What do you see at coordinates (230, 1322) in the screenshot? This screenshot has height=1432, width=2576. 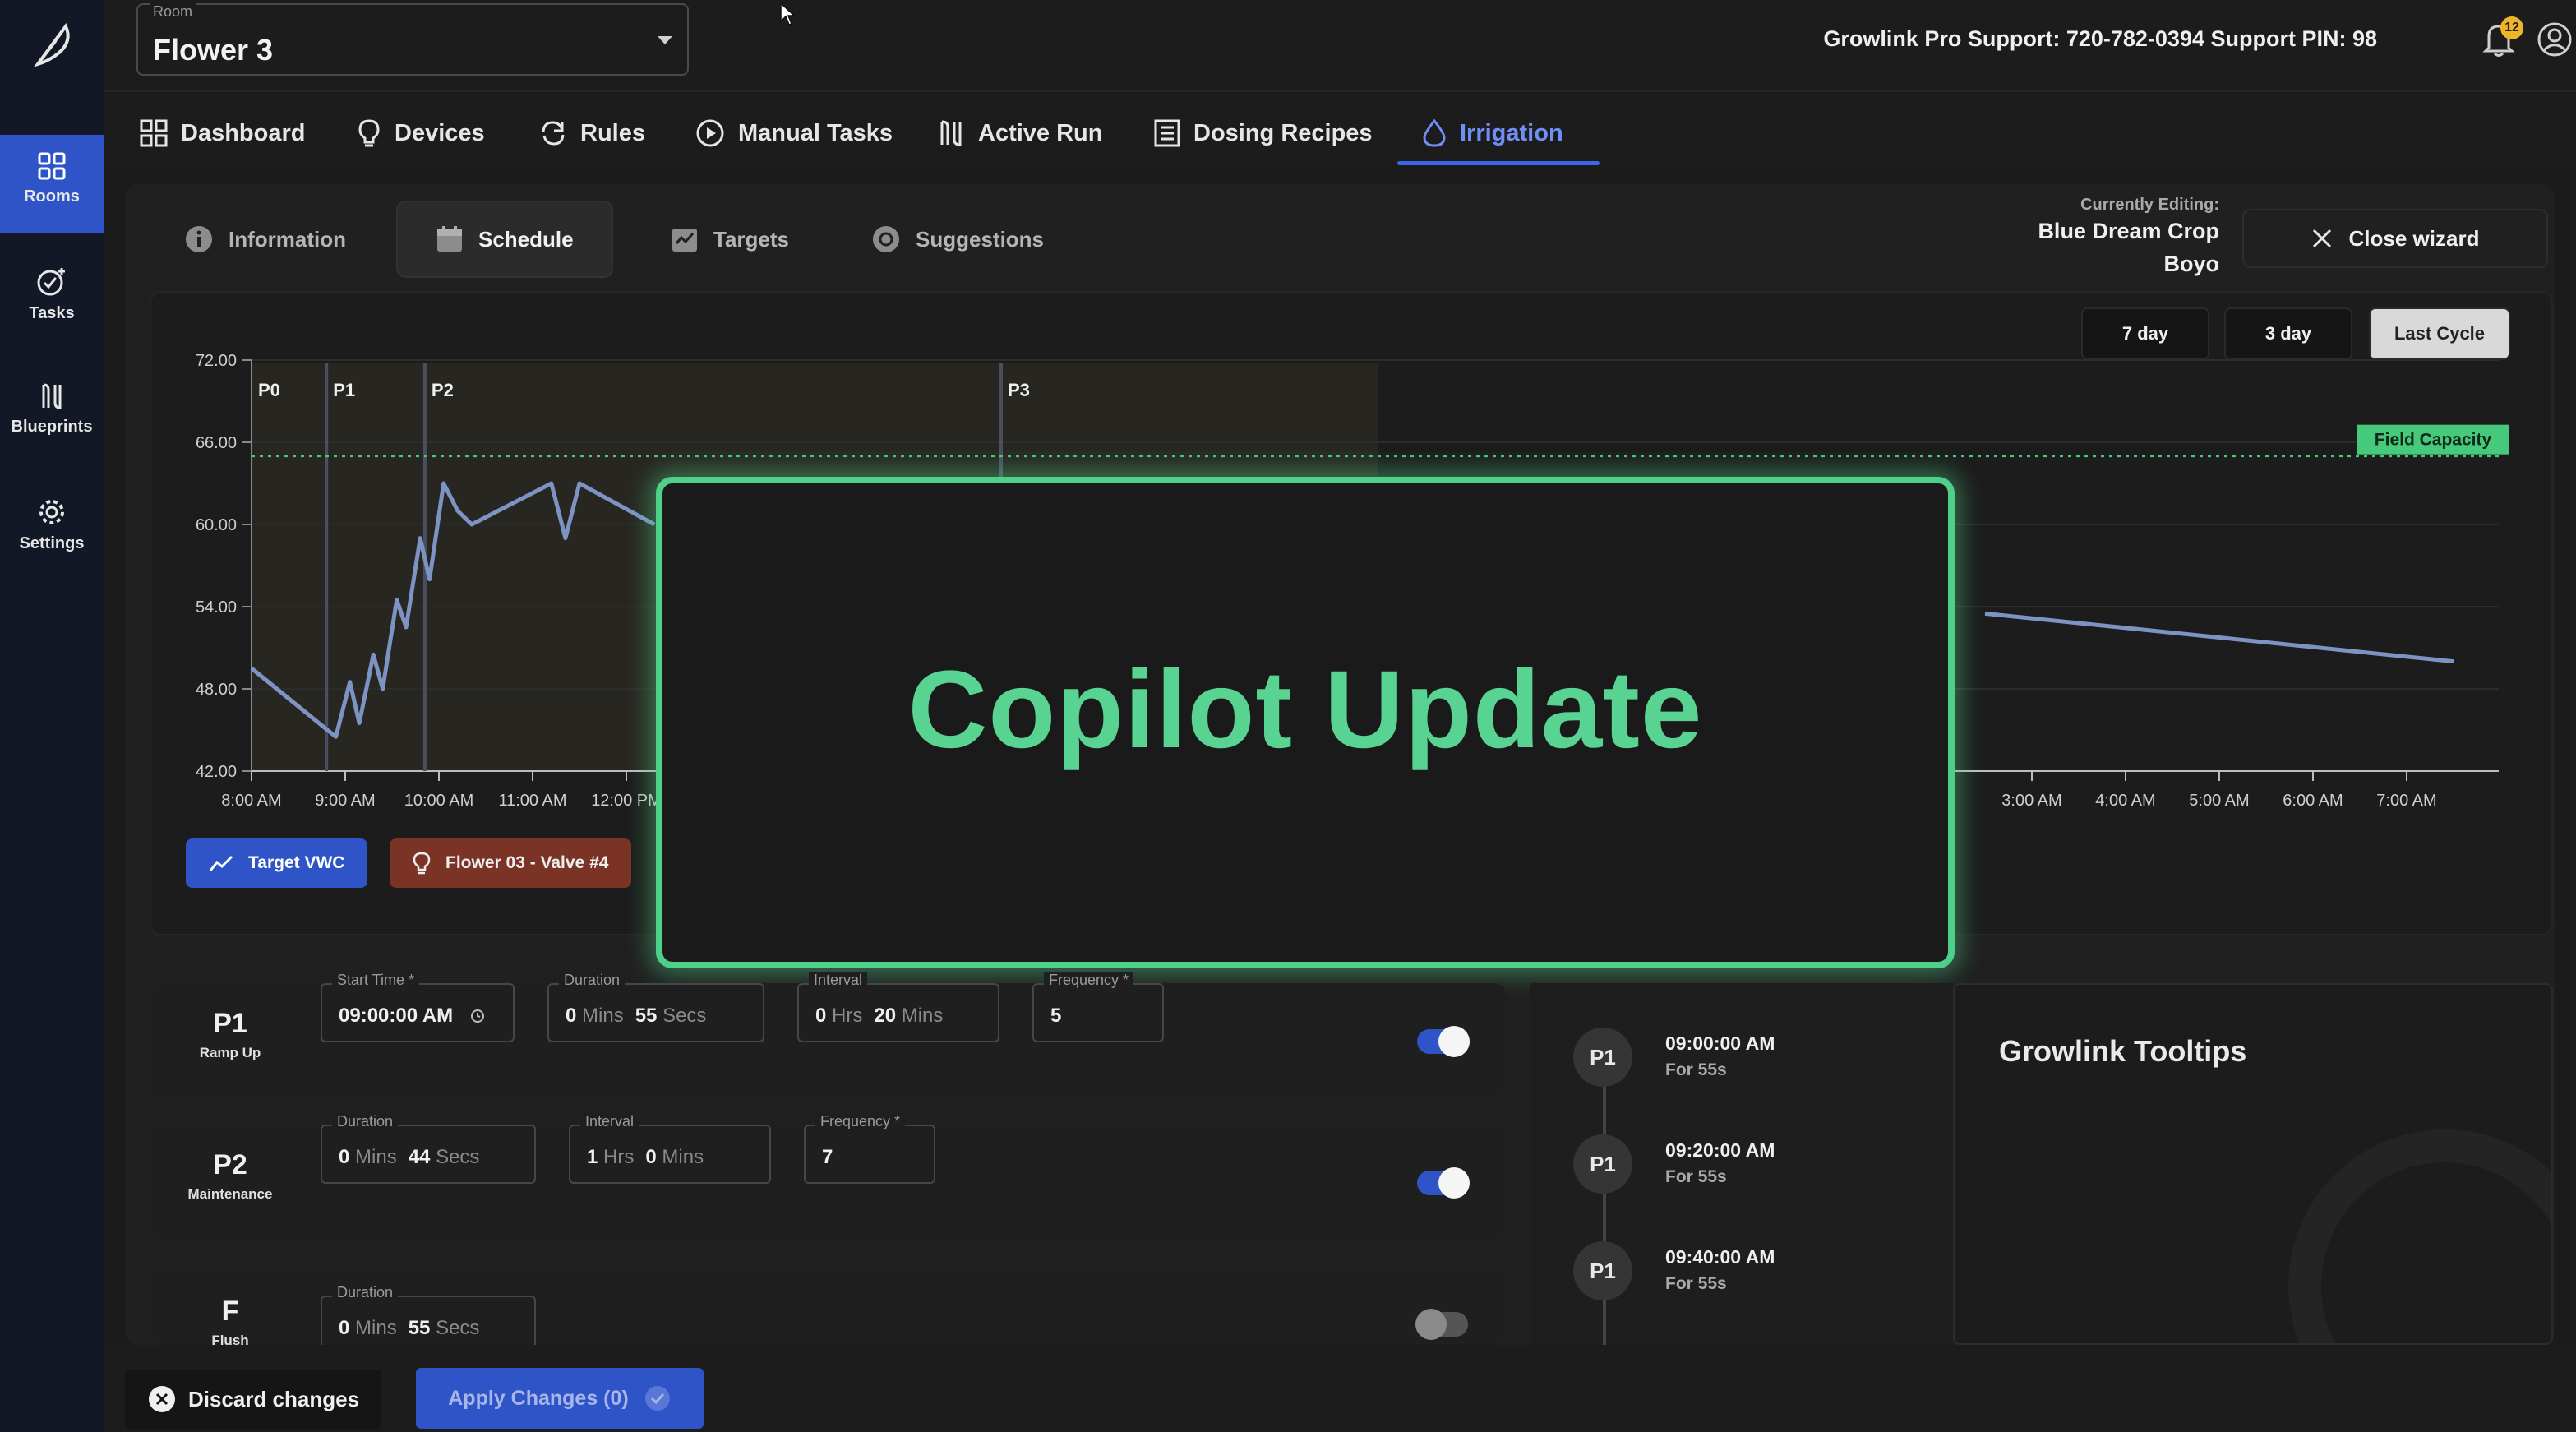 I see `phase-label: F Flush` at bounding box center [230, 1322].